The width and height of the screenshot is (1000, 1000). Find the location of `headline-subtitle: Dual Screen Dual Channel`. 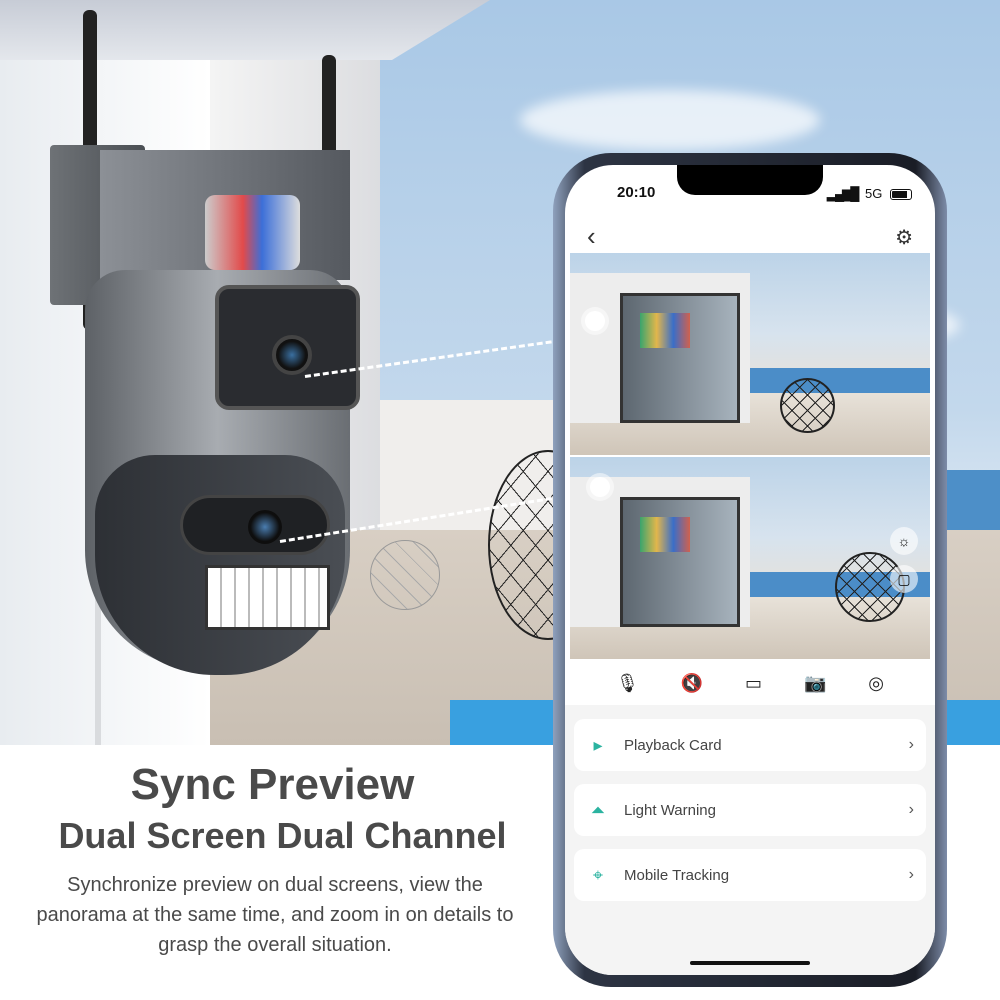

headline-subtitle: Dual Screen Dual Channel is located at coordinates (282, 835).